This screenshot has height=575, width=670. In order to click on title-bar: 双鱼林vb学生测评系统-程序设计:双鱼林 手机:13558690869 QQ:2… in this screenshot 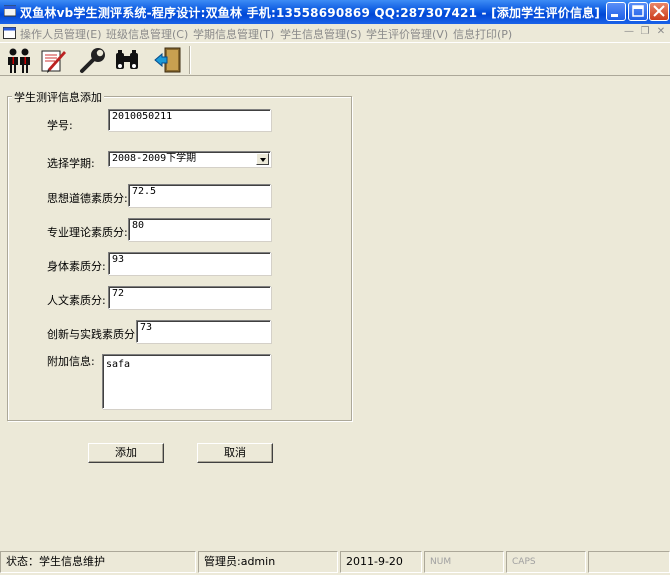, I will do `click(335, 12)`.